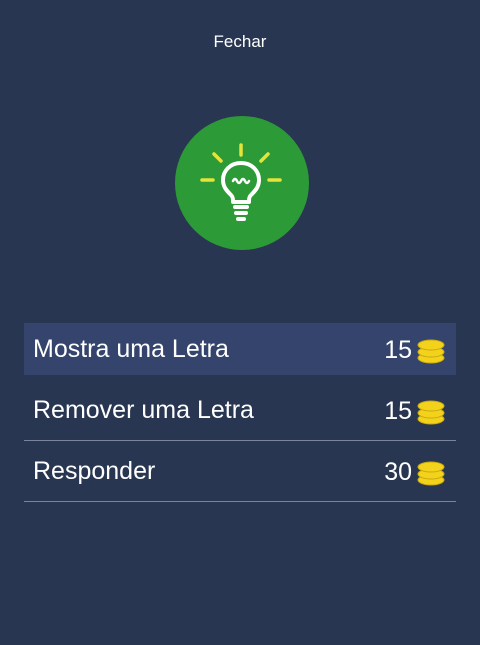  What do you see at coordinates (143, 410) in the screenshot?
I see `option-label: Remover uma Letra` at bounding box center [143, 410].